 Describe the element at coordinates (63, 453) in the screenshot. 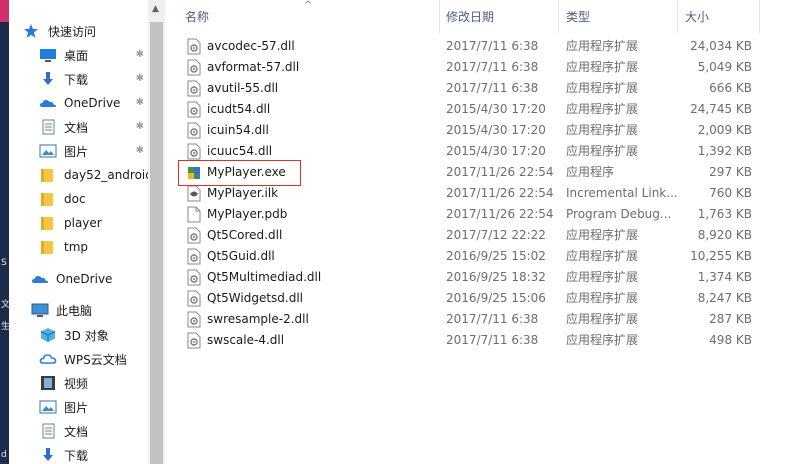

I see `nav-item-pc-downloads: 下载` at that location.